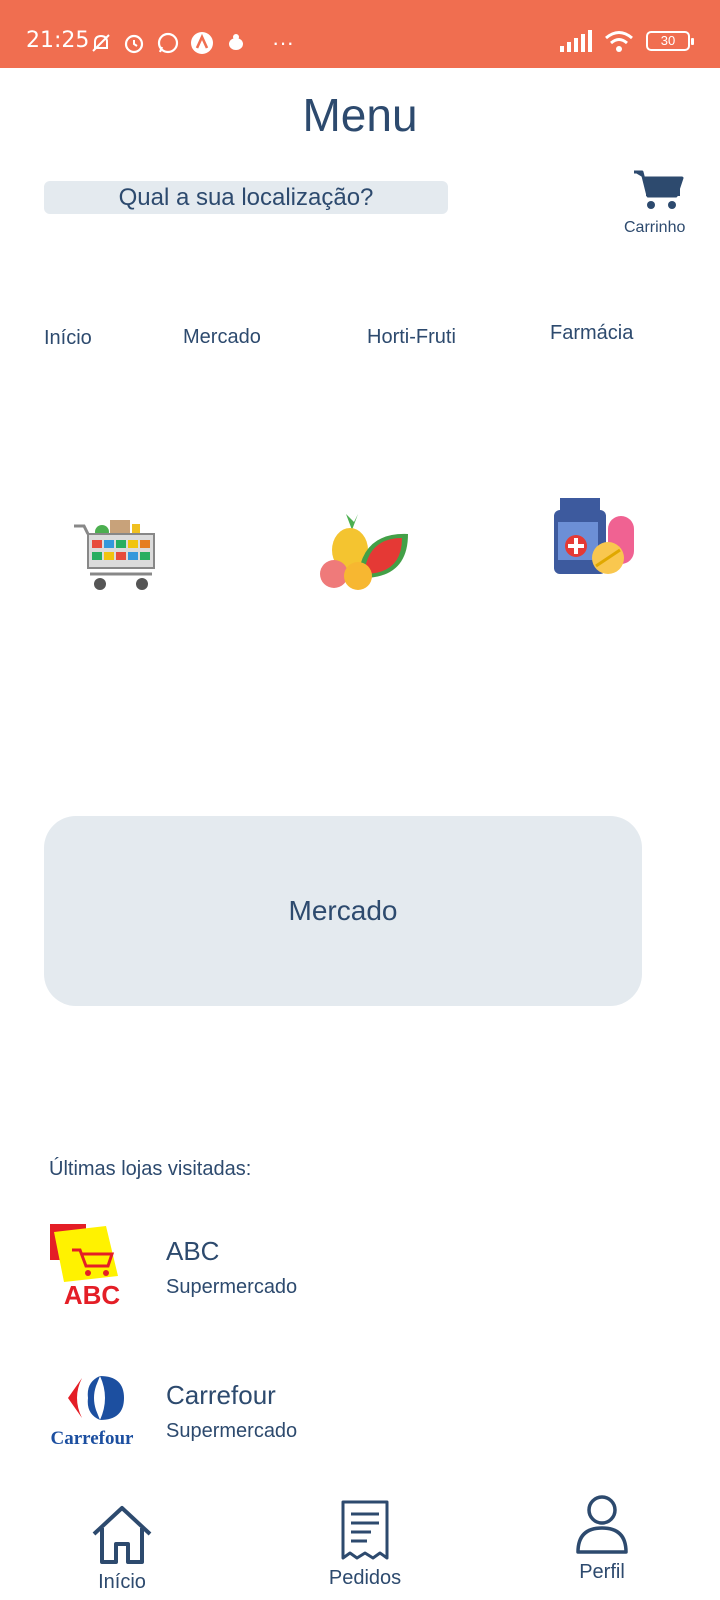 This screenshot has height=1600, width=720. Describe the element at coordinates (655, 227) in the screenshot. I see `cart-label: Carrinho` at that location.